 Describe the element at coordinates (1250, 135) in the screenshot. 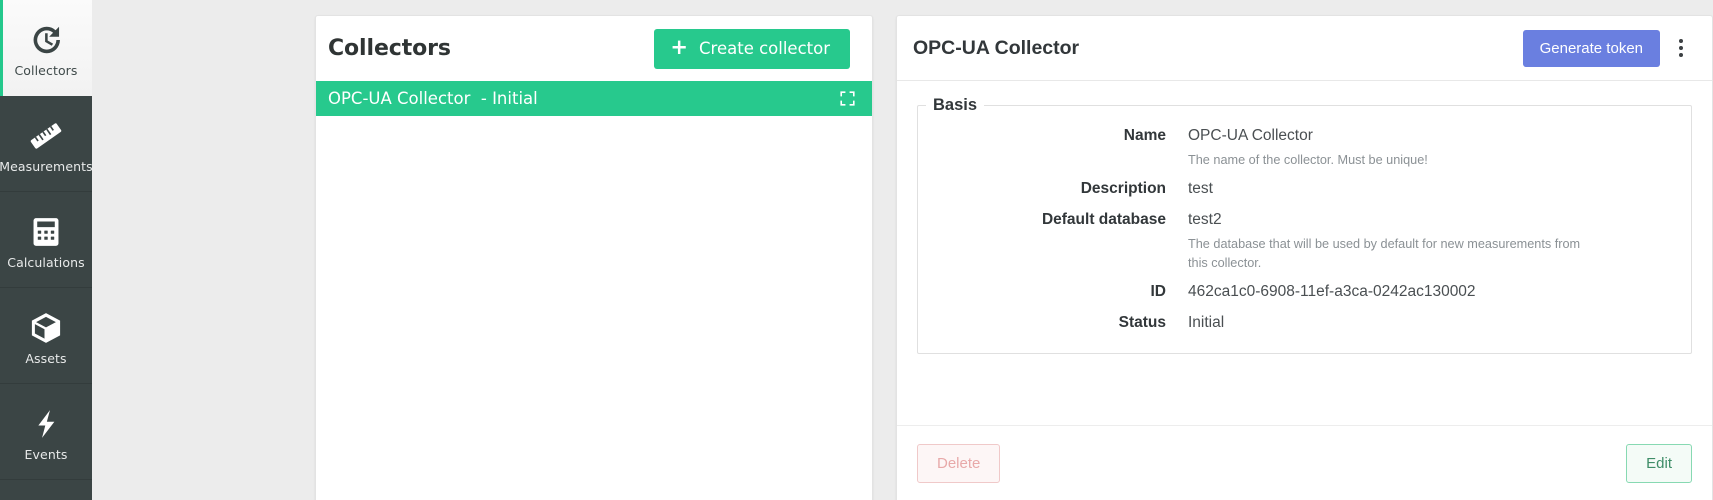

I see `field-value: OPC-UA Collector` at that location.